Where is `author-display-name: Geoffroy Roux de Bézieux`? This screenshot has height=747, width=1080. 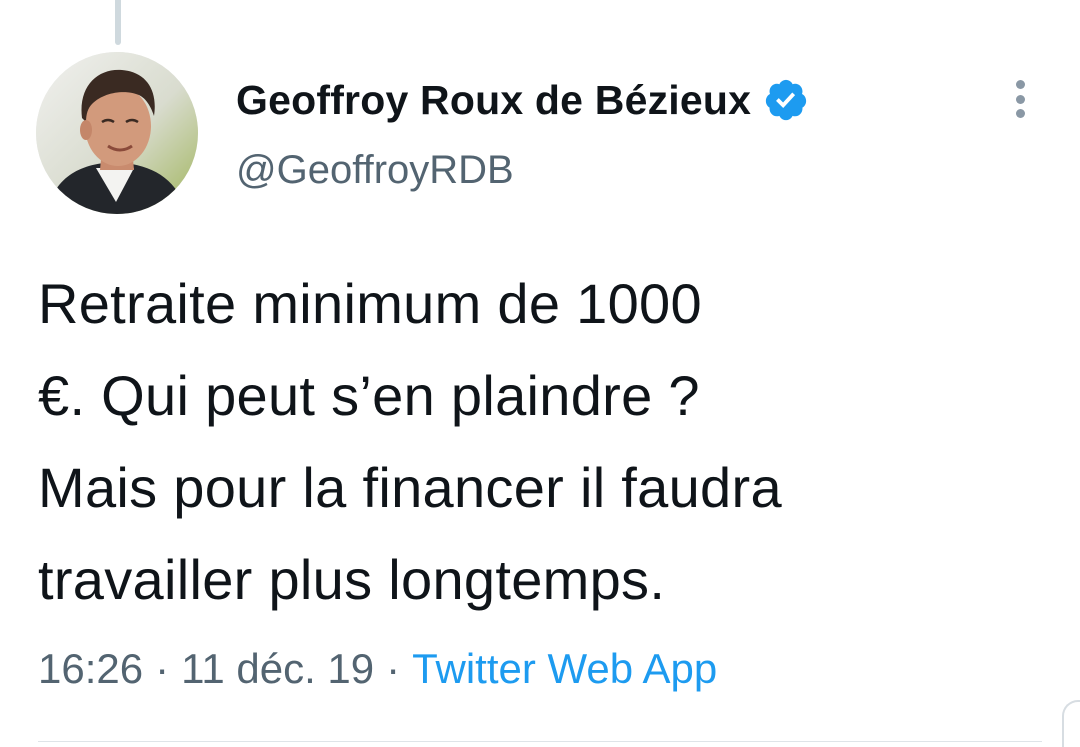
author-display-name: Geoffroy Roux de Bézieux is located at coordinates (493, 100).